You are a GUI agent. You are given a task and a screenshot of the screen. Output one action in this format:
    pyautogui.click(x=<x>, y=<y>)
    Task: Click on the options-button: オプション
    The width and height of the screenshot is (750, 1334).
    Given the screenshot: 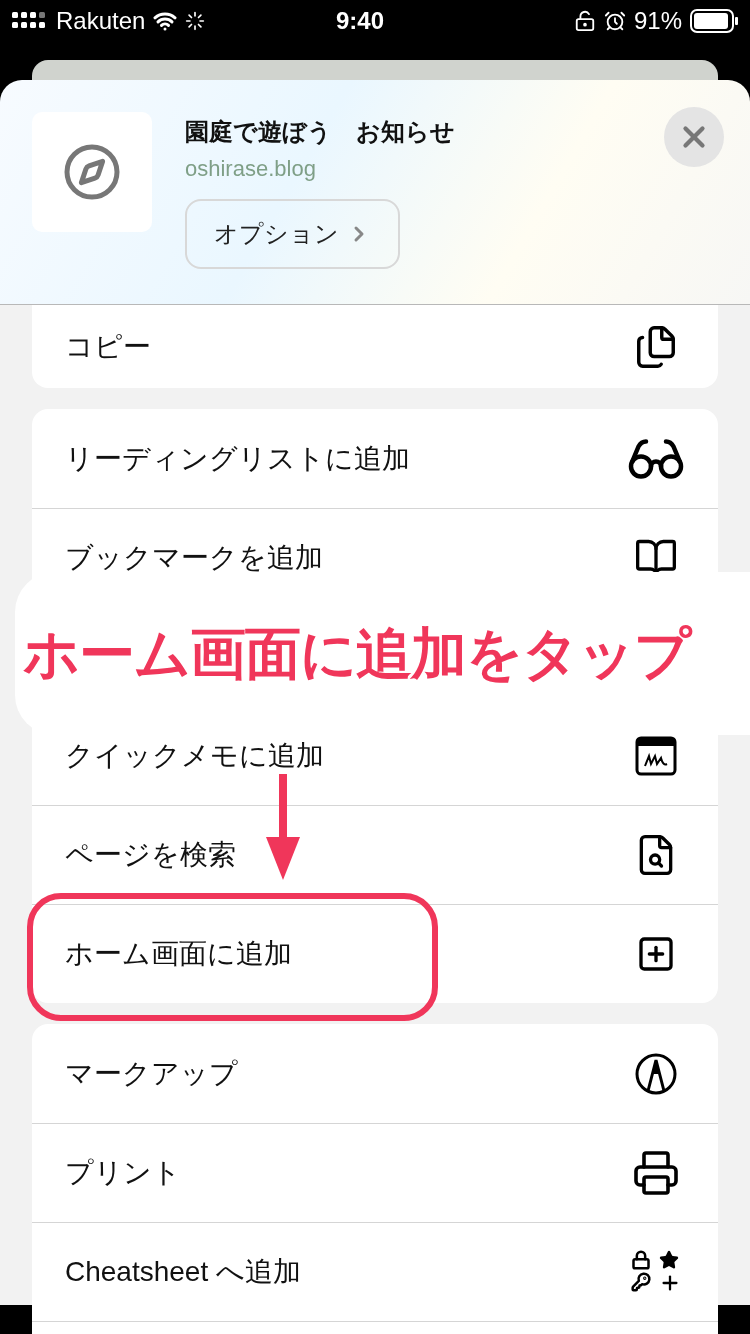 What is the action you would take?
    pyautogui.click(x=292, y=234)
    